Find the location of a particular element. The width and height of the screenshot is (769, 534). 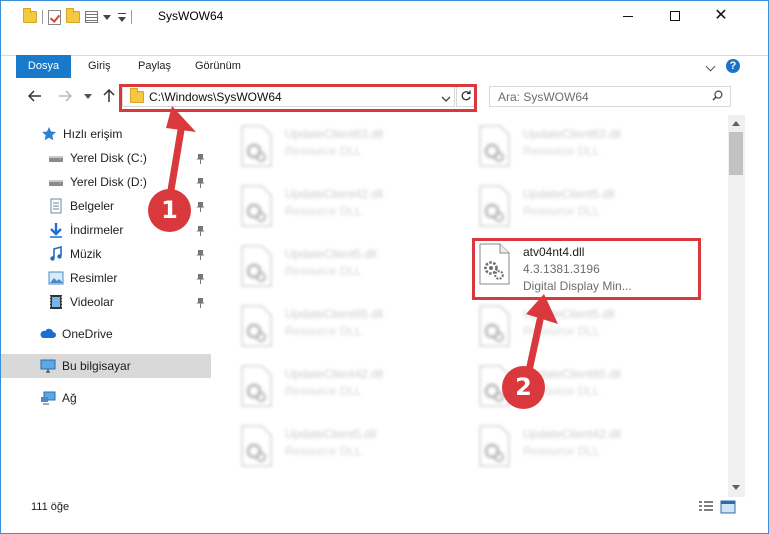

arrowhead-icon is located at coordinates (181, 119).